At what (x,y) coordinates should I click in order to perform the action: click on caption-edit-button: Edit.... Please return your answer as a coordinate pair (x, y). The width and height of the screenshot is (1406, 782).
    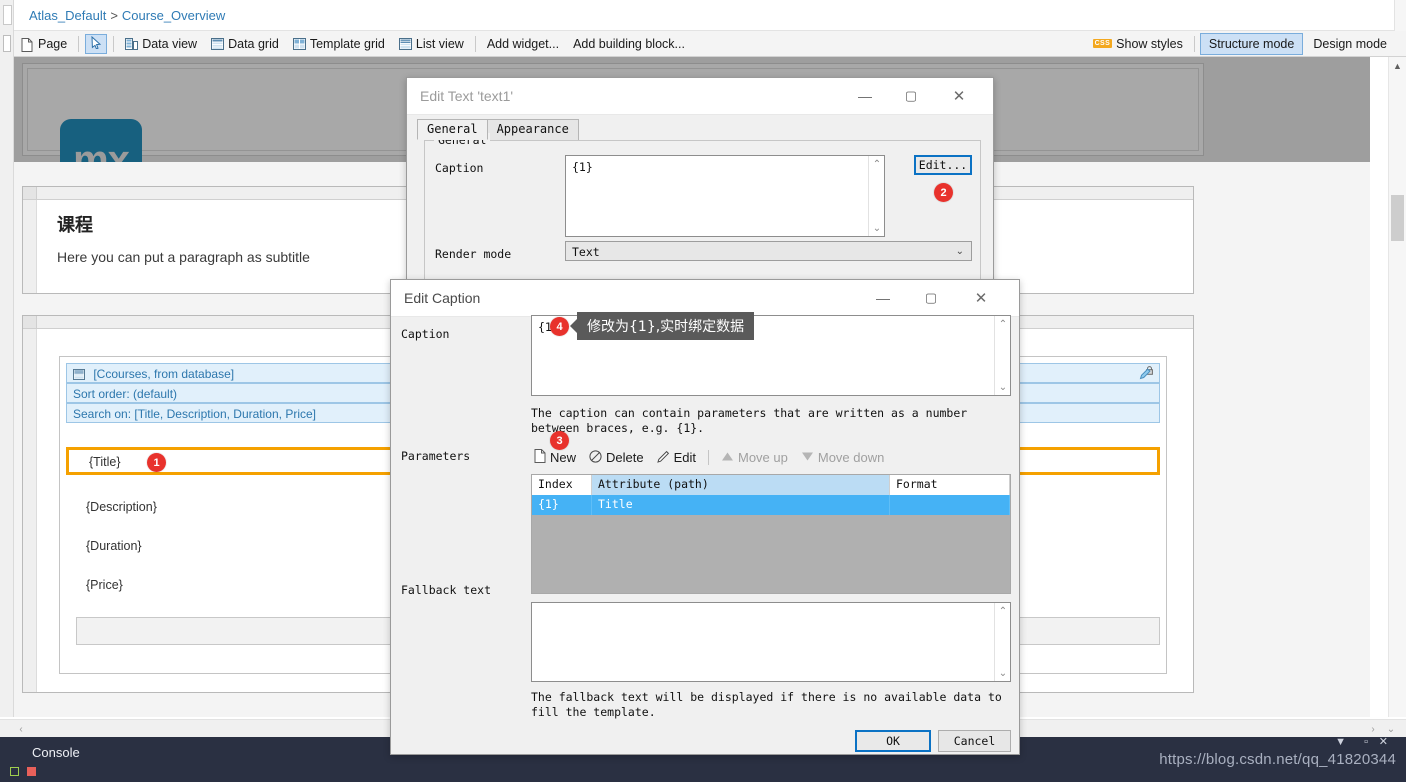
    Looking at the image, I should click on (943, 165).